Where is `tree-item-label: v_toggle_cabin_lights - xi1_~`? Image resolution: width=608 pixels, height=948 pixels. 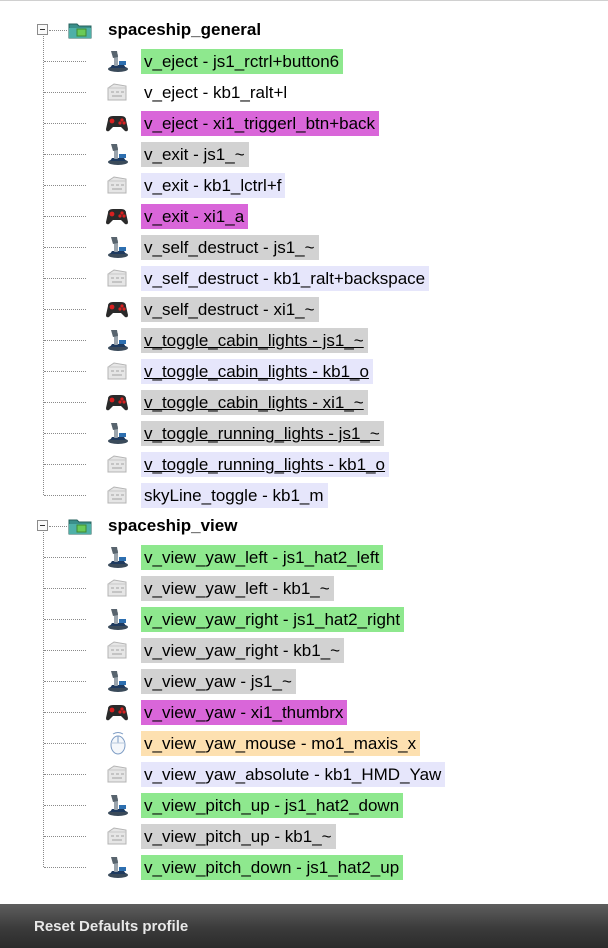 tree-item-label: v_toggle_cabin_lights - xi1_~ is located at coordinates (254, 402).